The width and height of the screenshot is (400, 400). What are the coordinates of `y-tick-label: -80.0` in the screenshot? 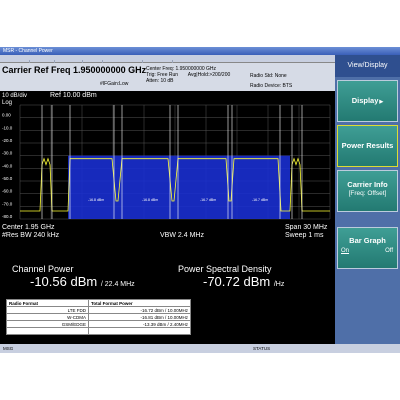 It's located at (7, 216).